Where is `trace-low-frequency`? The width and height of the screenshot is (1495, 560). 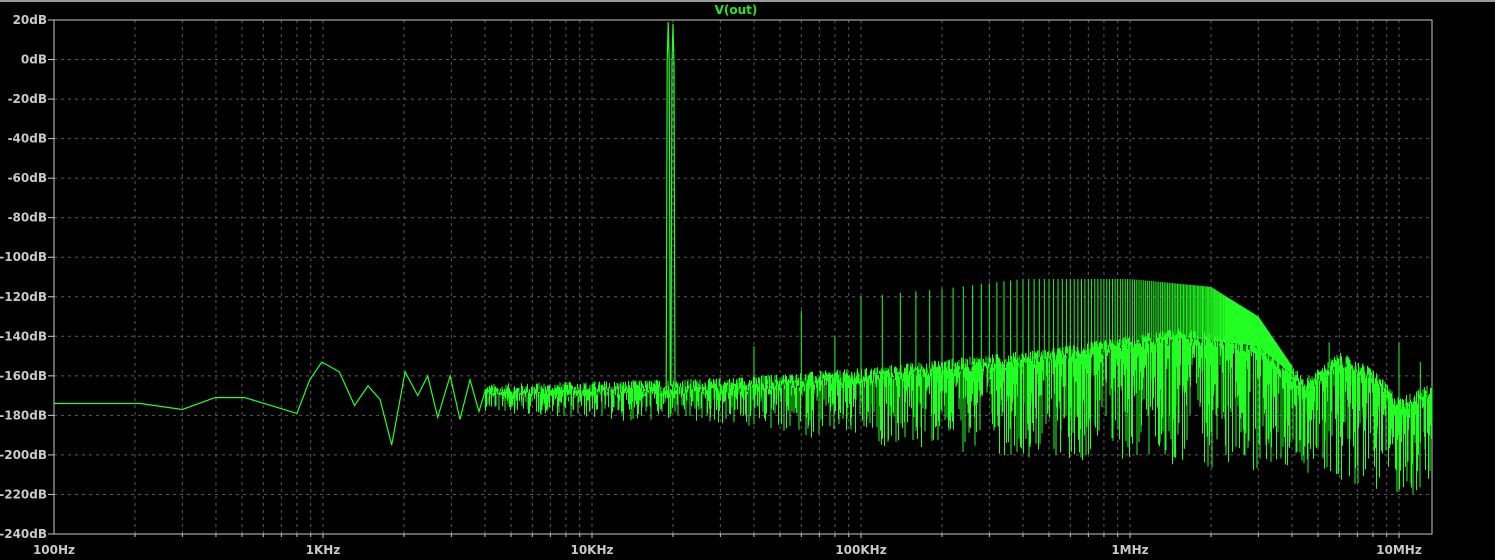
trace-low-frequency is located at coordinates (270, 403).